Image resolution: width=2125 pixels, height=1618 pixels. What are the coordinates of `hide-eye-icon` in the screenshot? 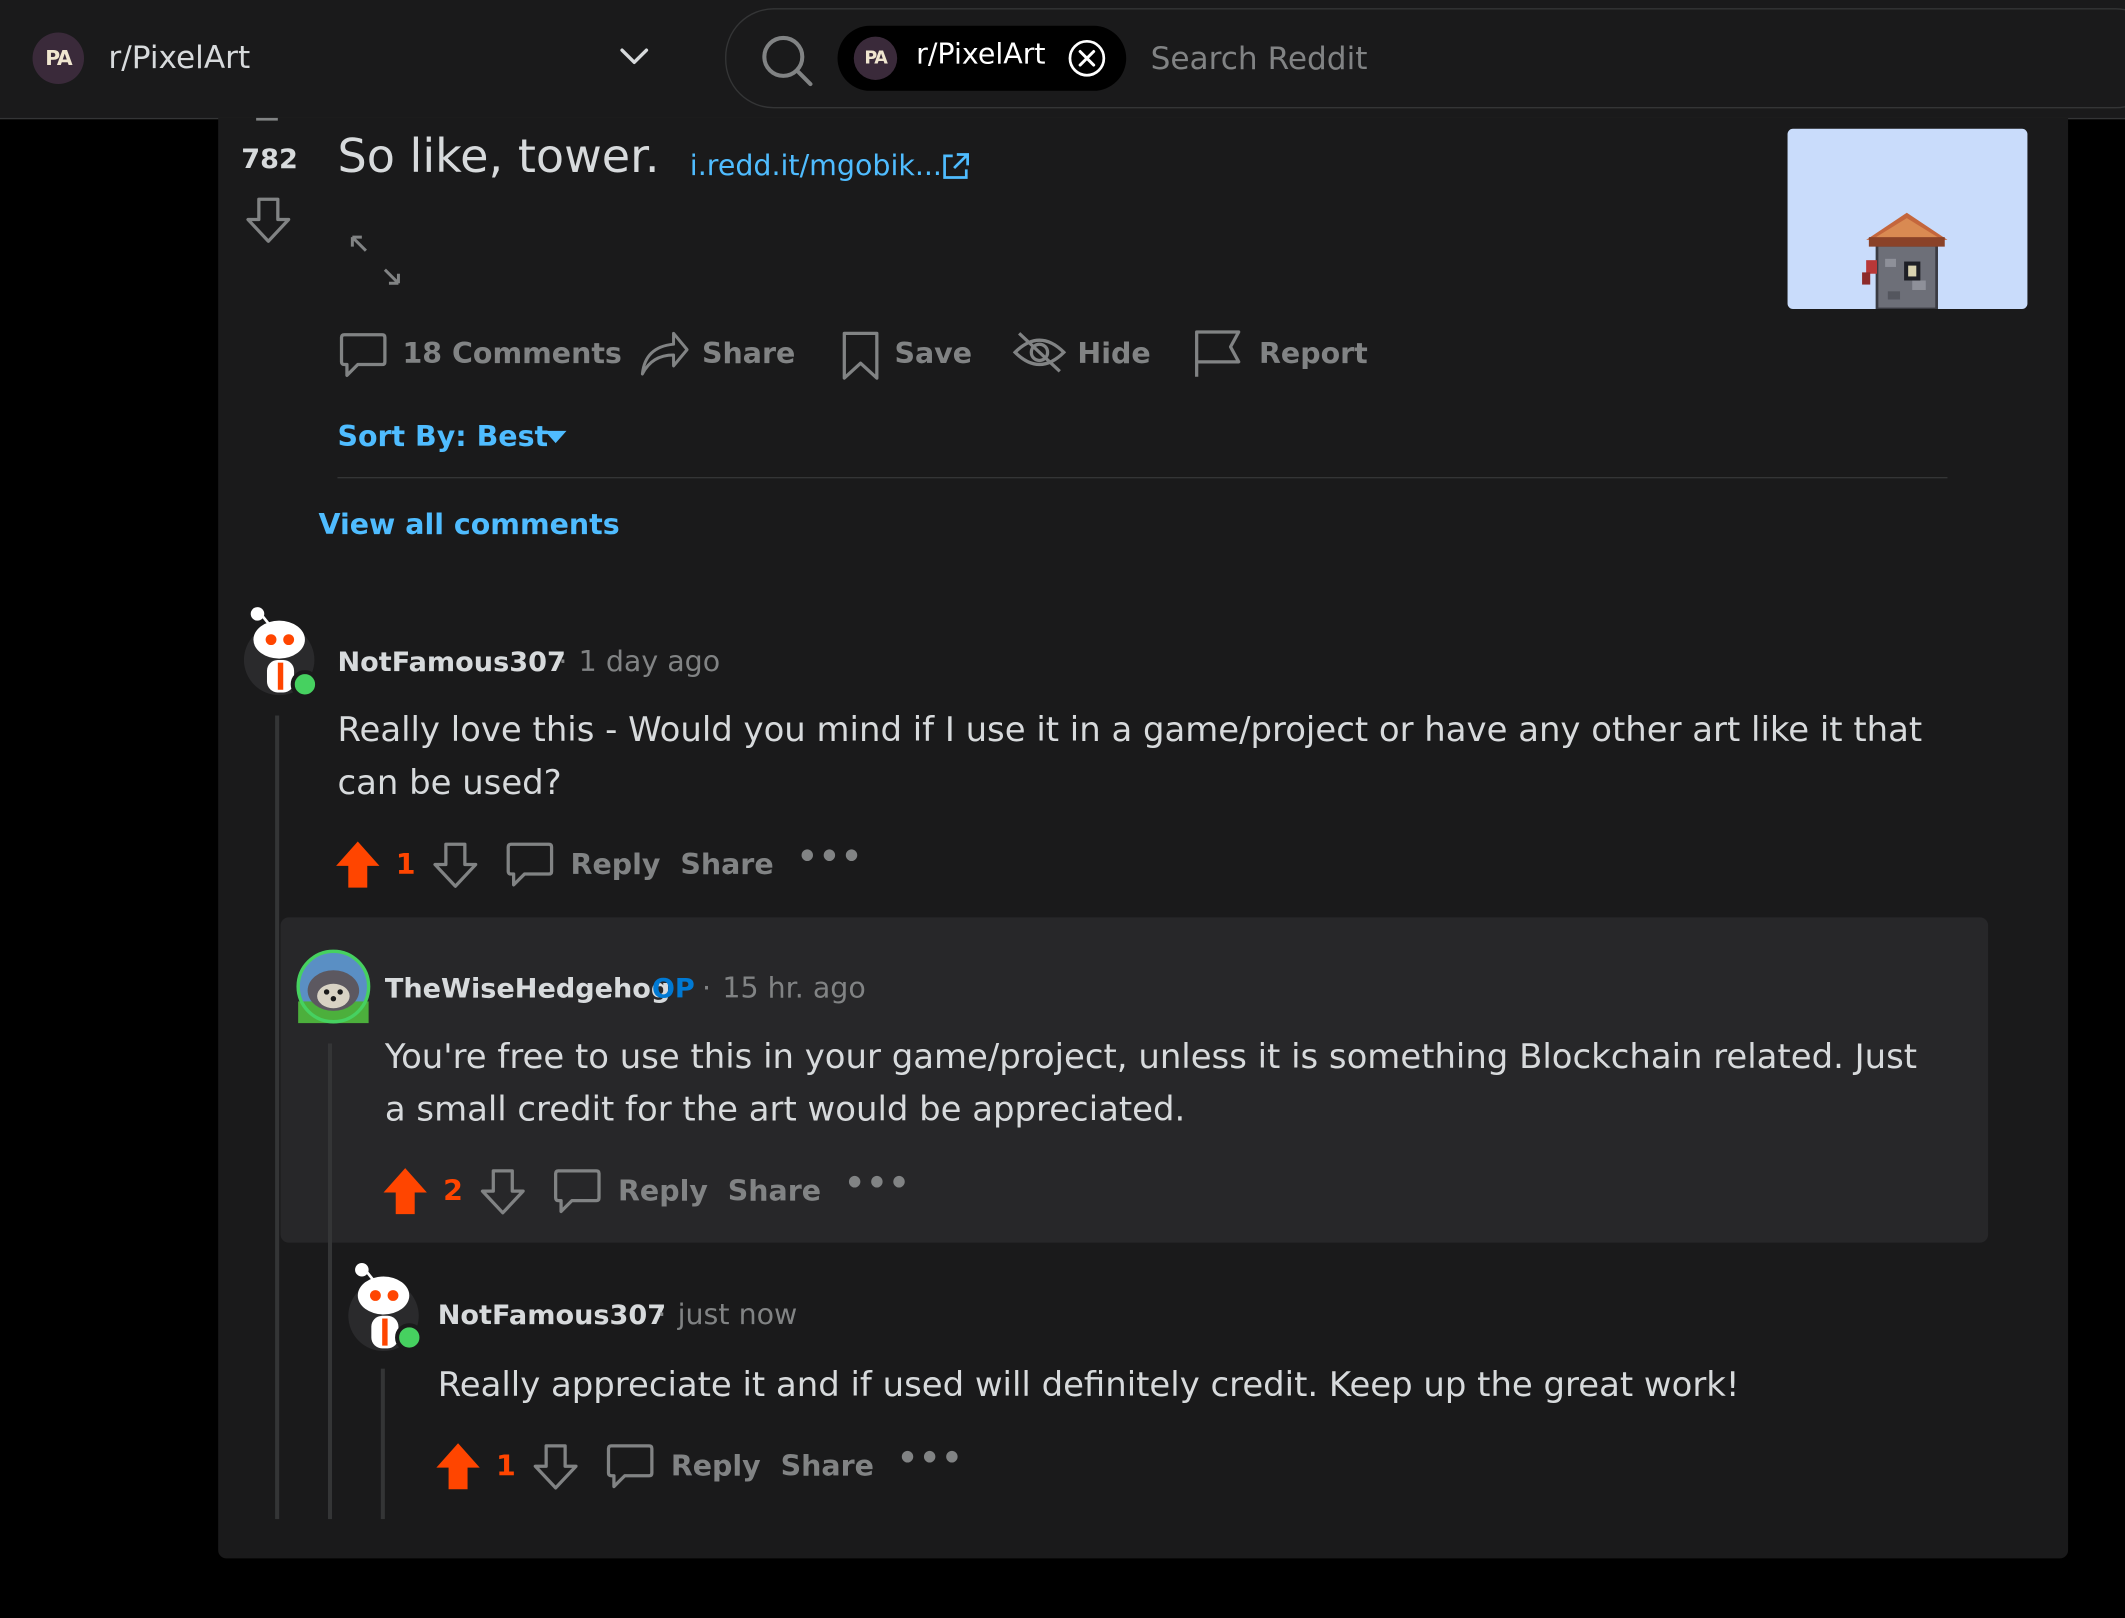 It's located at (1039, 352).